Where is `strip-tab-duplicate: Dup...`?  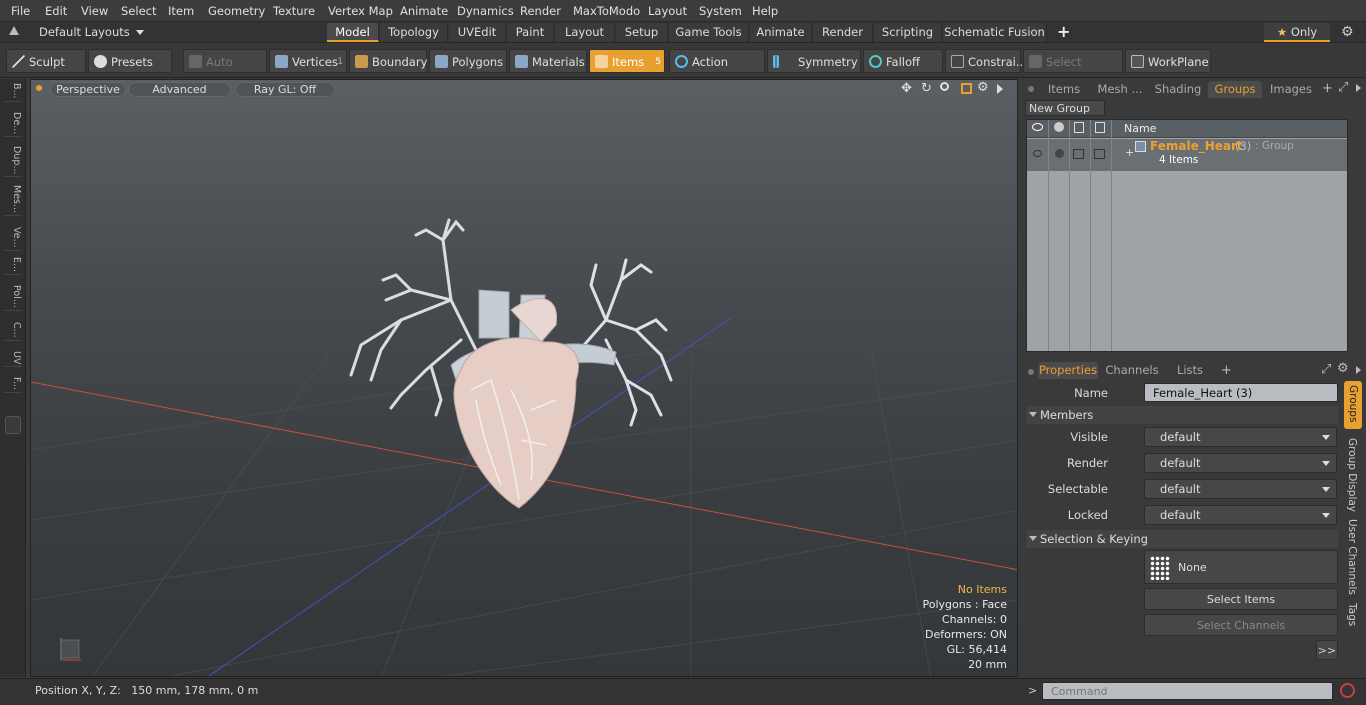
strip-tab-duplicate: Dup... is located at coordinates (13, 162).